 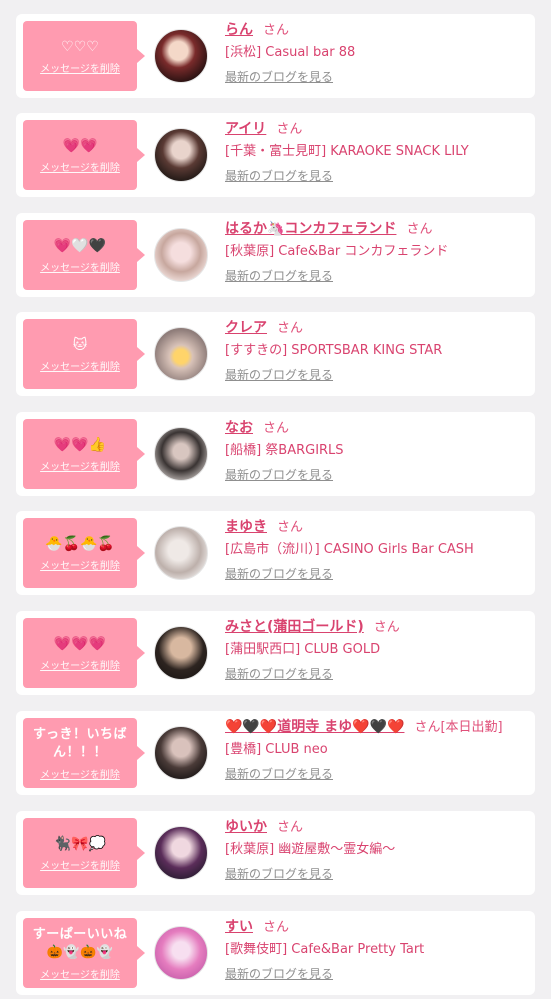 What do you see at coordinates (376, 527) in the screenshot?
I see `name-row: まゆき さん` at bounding box center [376, 527].